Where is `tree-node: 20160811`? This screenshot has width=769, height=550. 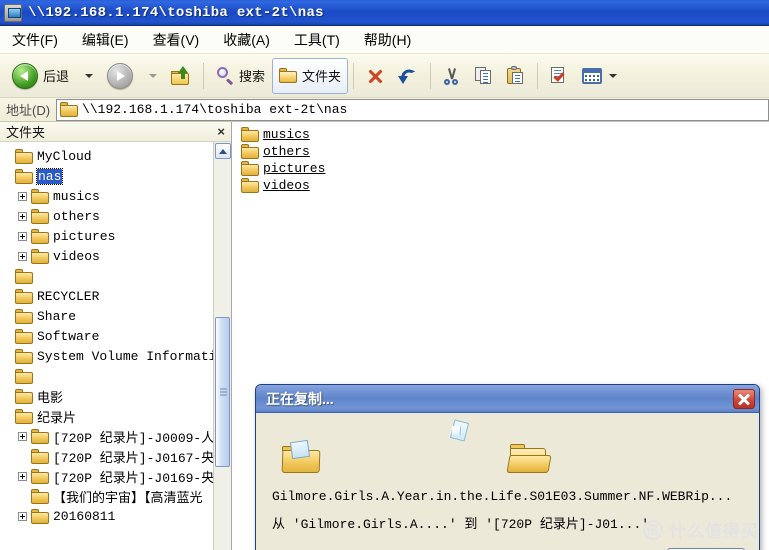 tree-node: 20160811 is located at coordinates (107, 516).